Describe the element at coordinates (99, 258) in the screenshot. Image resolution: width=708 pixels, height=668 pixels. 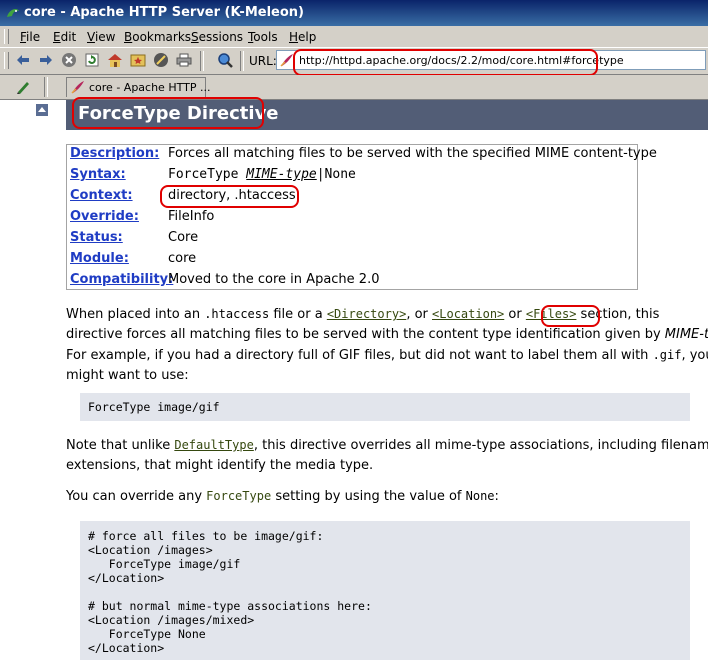
I see `module-link: Module:` at that location.